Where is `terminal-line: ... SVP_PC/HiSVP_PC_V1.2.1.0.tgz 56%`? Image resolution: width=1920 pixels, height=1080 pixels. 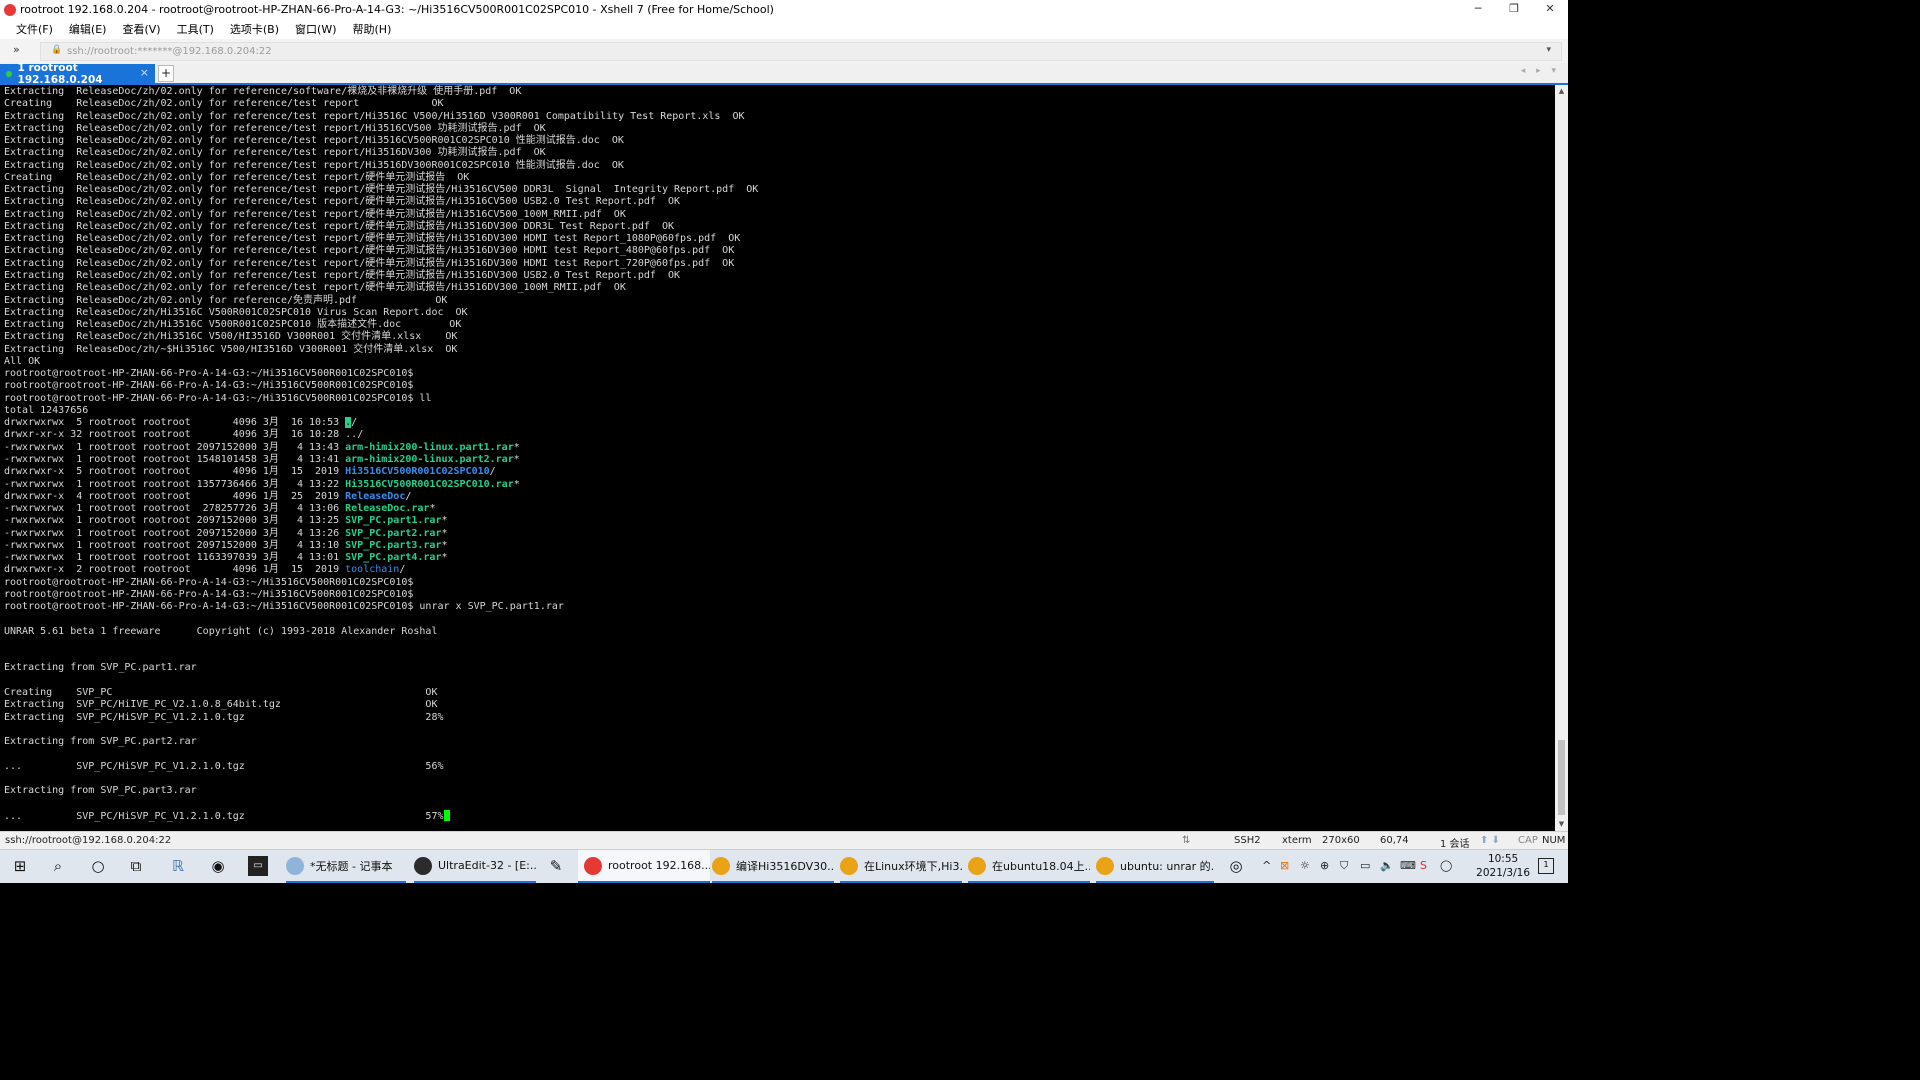
terminal-line: ... SVP_PC/HiSVP_PC_V1.2.1.0.tgz 56% is located at coordinates (224, 766).